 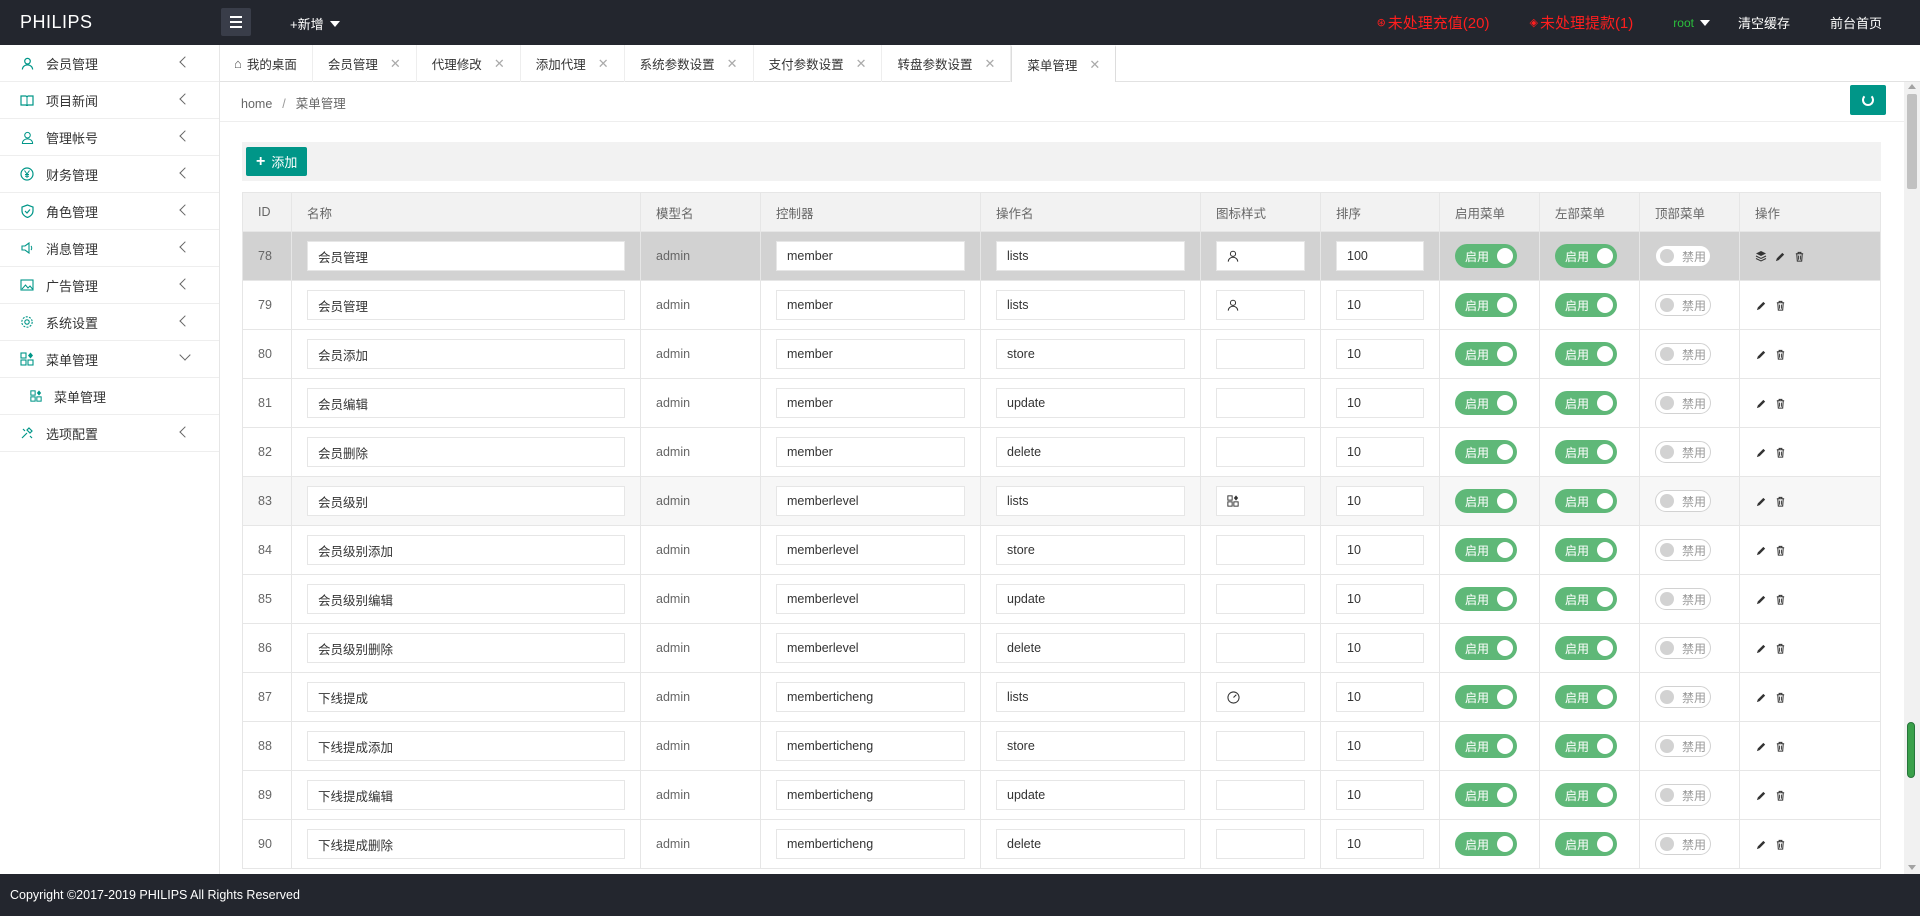 I want to click on tab-menu-manage: 菜单管理 ✕, so click(x=1064, y=63).